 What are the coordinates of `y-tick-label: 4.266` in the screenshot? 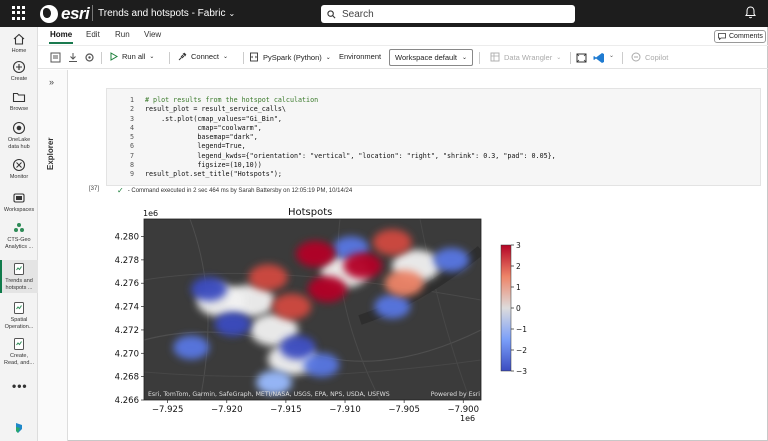 It's located at (127, 401).